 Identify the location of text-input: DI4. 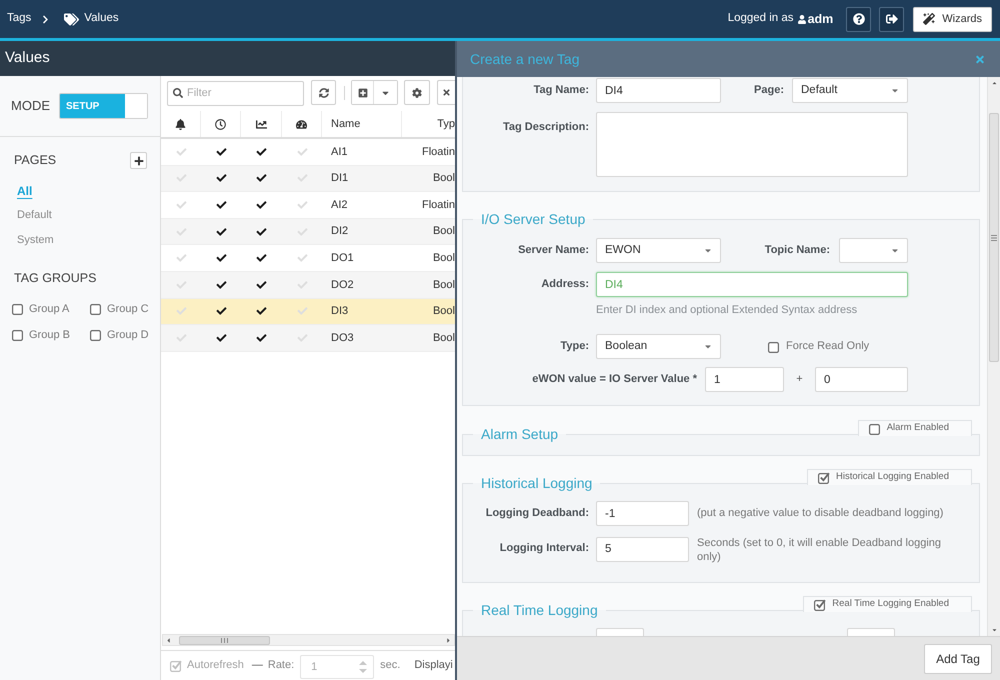
(658, 91).